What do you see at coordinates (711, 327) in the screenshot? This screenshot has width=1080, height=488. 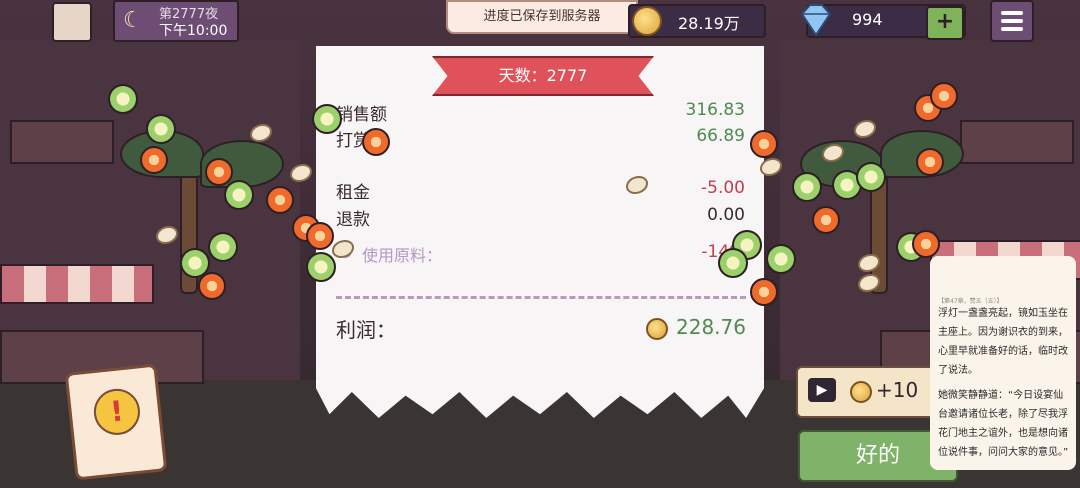 I see `profit-value: 228.76` at bounding box center [711, 327].